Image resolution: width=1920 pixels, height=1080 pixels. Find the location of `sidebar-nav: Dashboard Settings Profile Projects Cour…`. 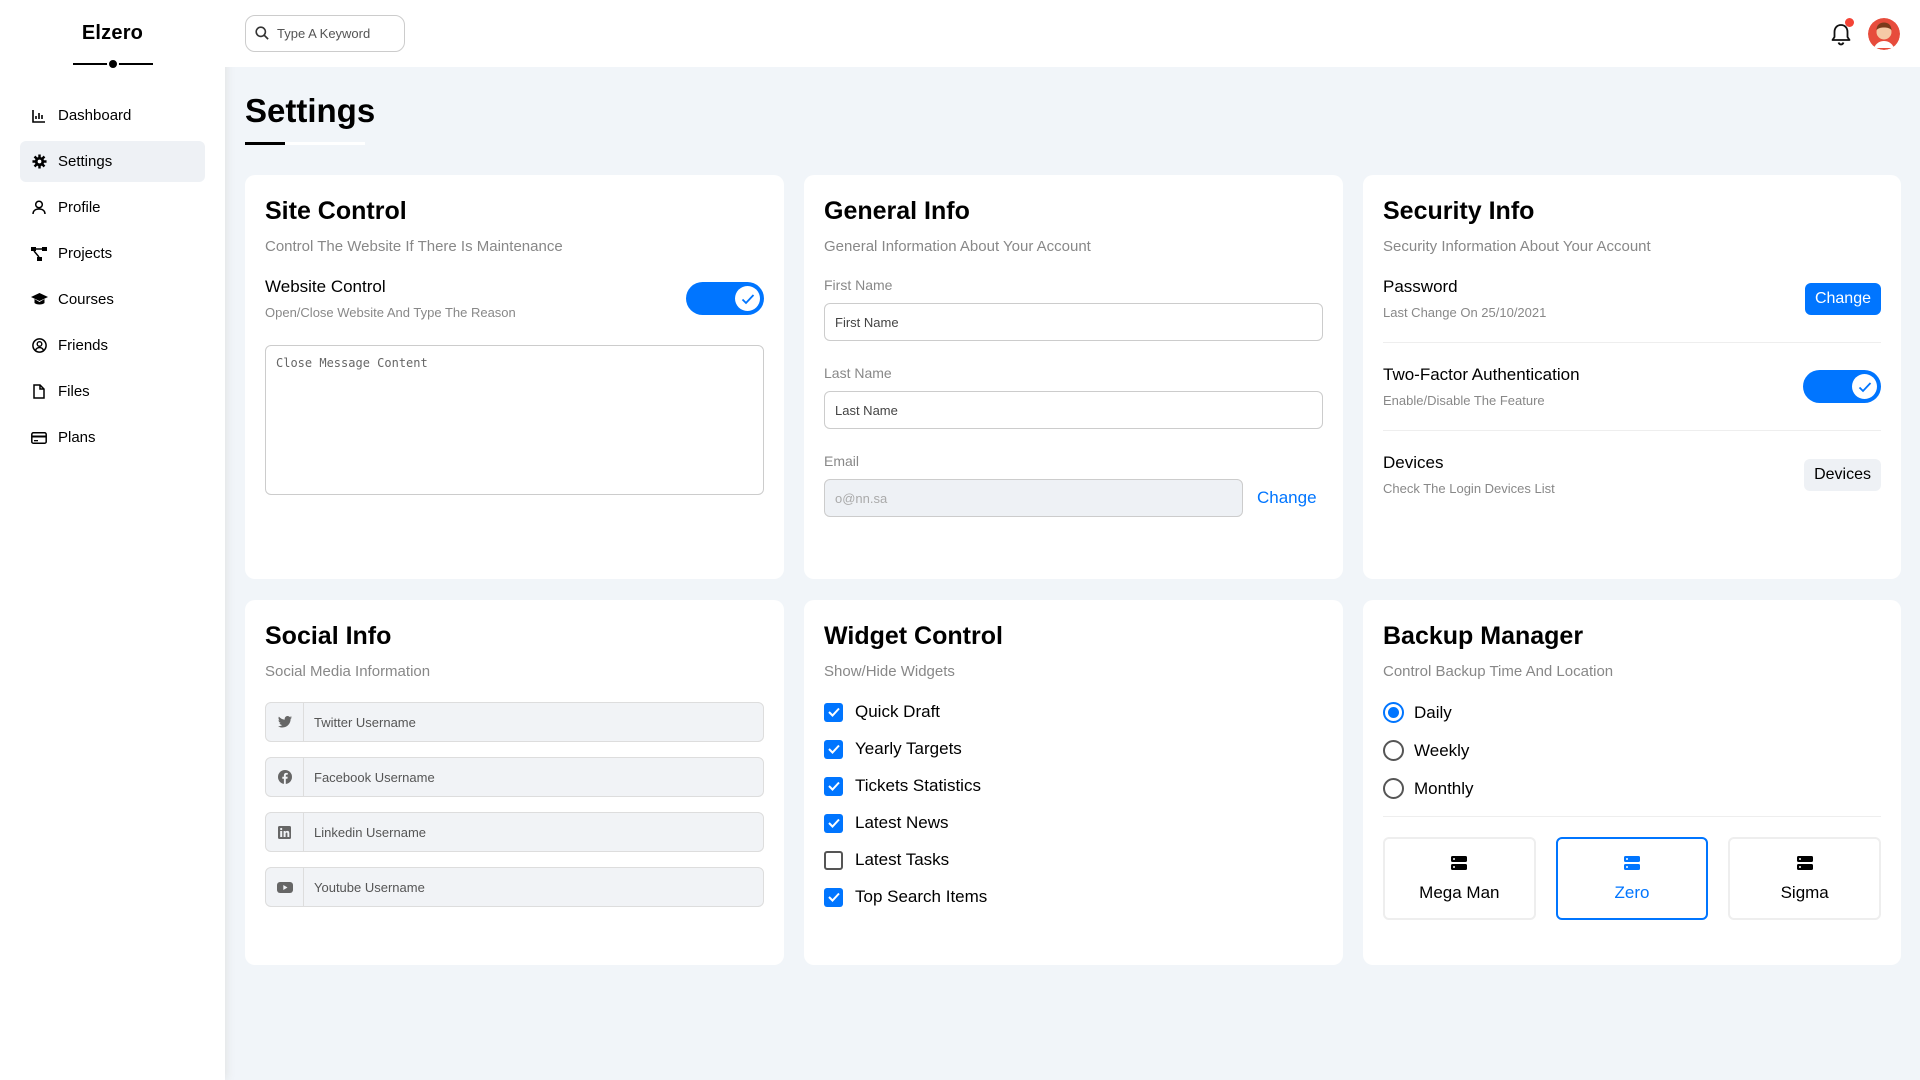

sidebar-nav: Dashboard Settings Profile Projects Cour… is located at coordinates (112, 276).